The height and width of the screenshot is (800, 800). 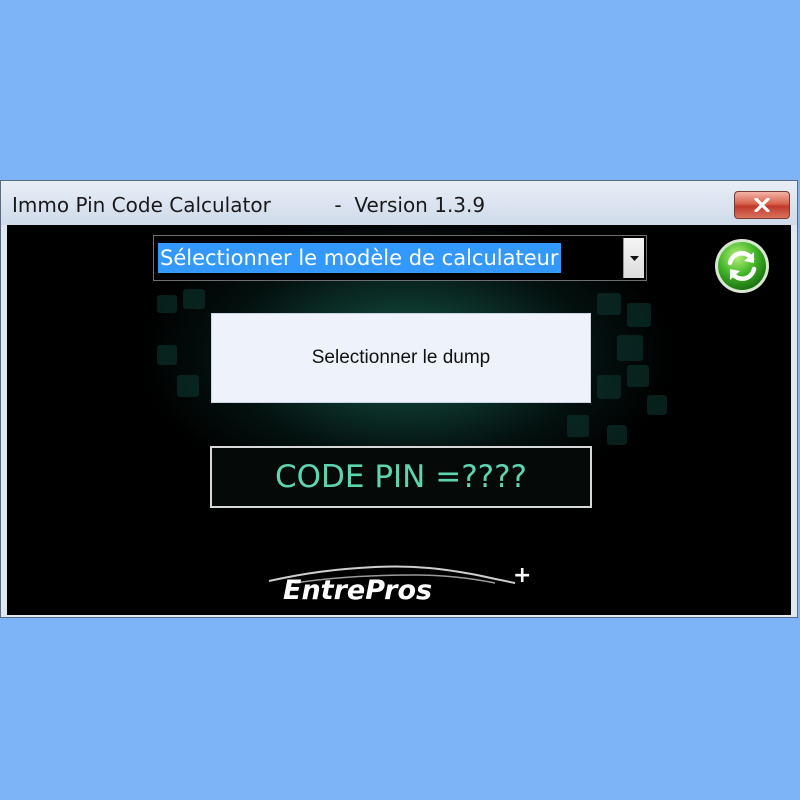 I want to click on dropdown-button, so click(x=633, y=258).